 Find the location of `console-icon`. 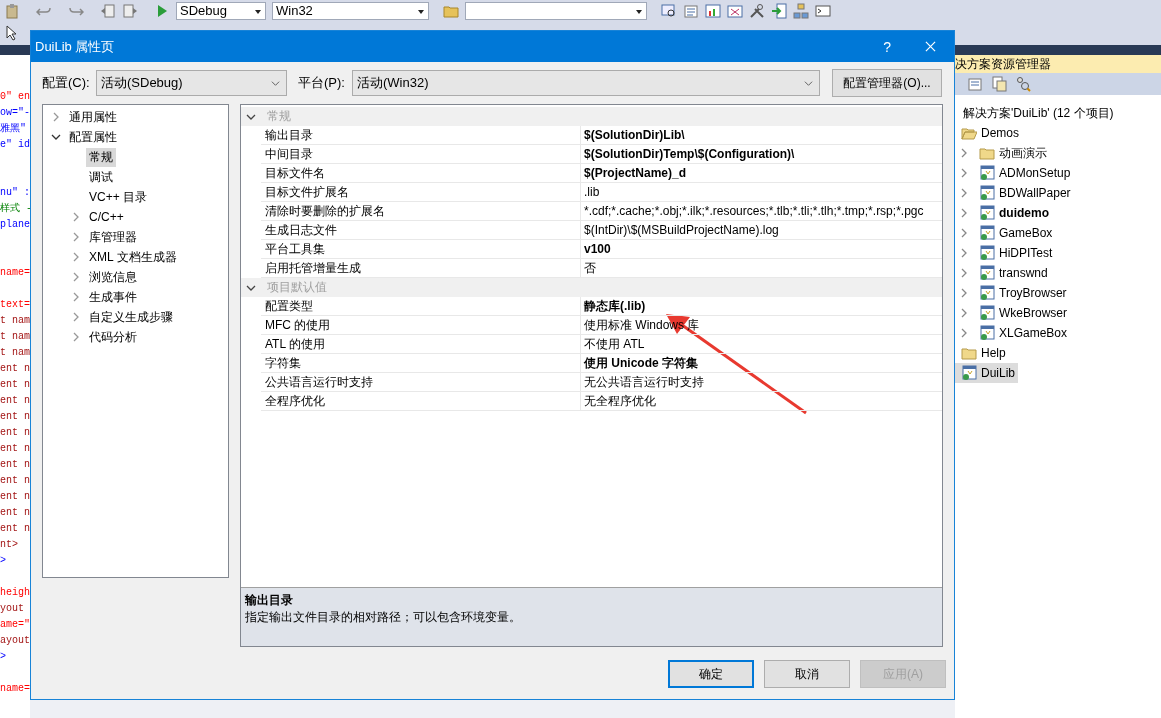

console-icon is located at coordinates (823, 11).